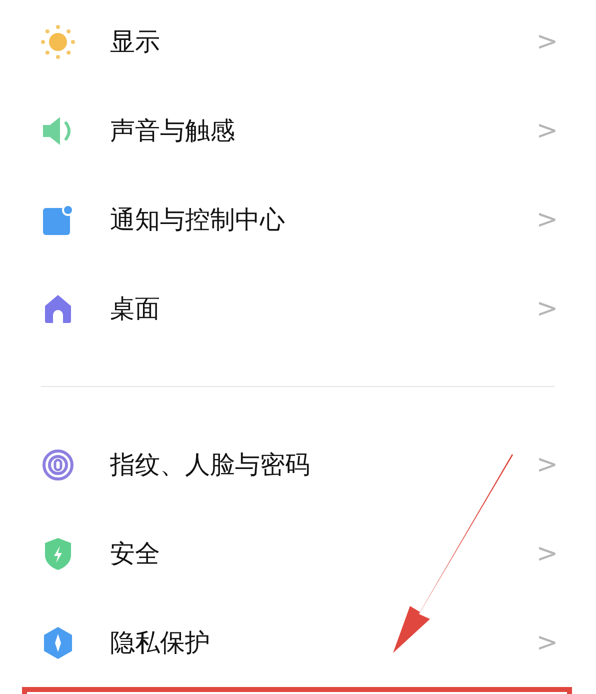 The width and height of the screenshot is (596, 694). What do you see at coordinates (160, 642) in the screenshot?
I see `item-label: 隐私保护` at bounding box center [160, 642].